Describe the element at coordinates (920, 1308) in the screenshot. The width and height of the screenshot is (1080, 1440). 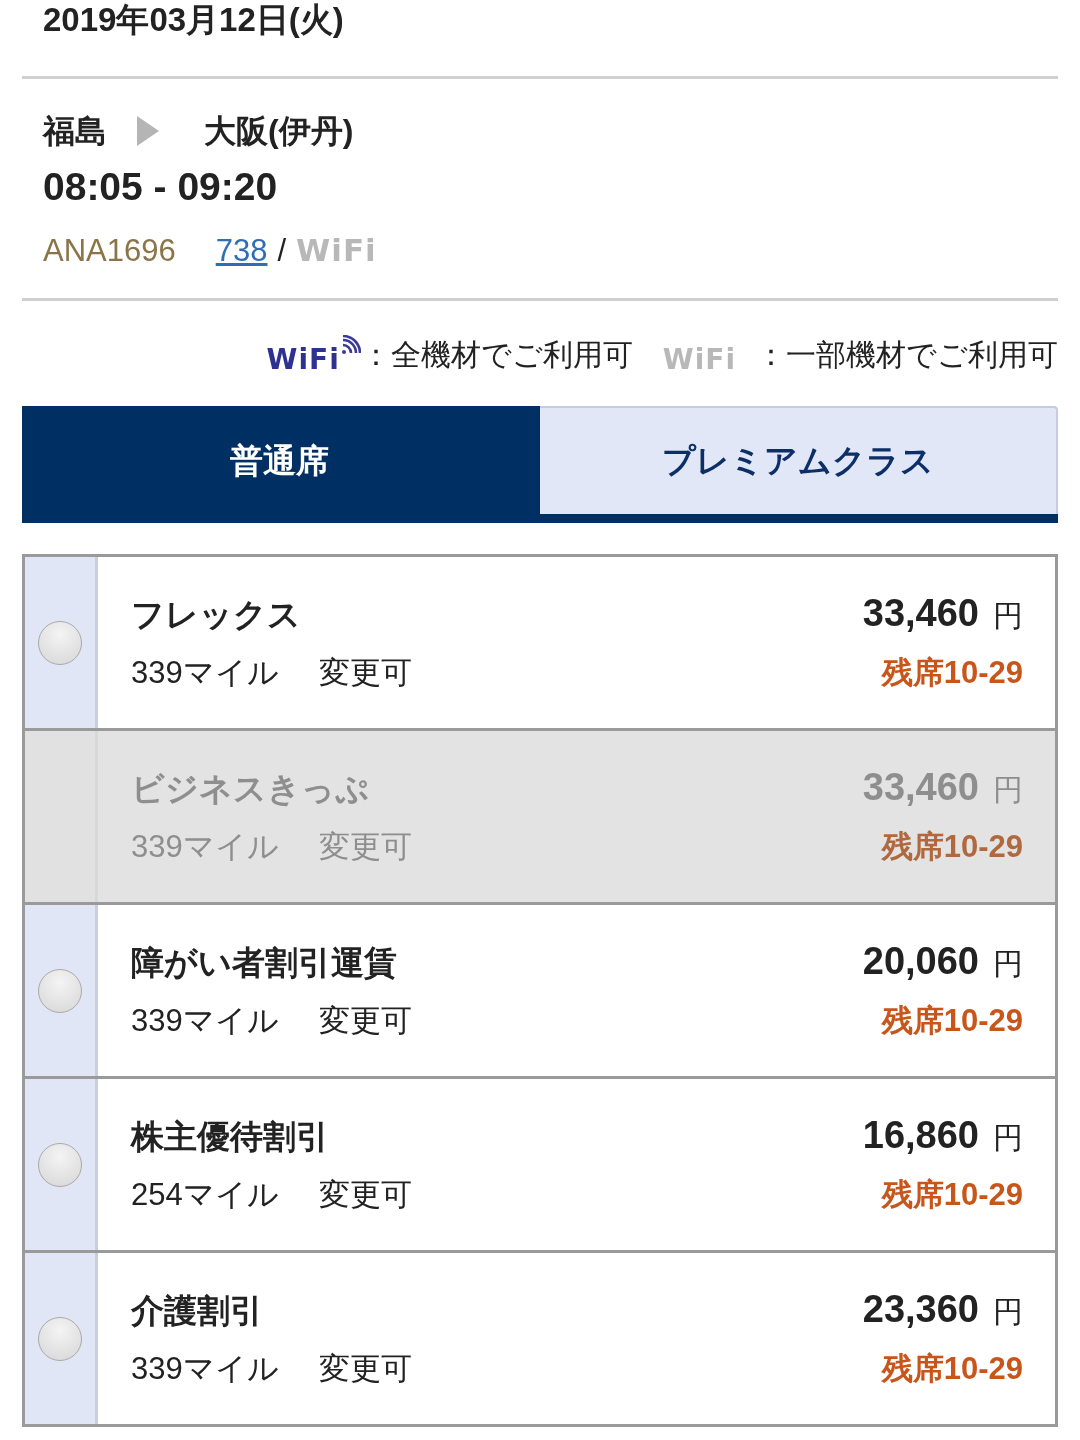
I see `fare-price: 23,360` at that location.